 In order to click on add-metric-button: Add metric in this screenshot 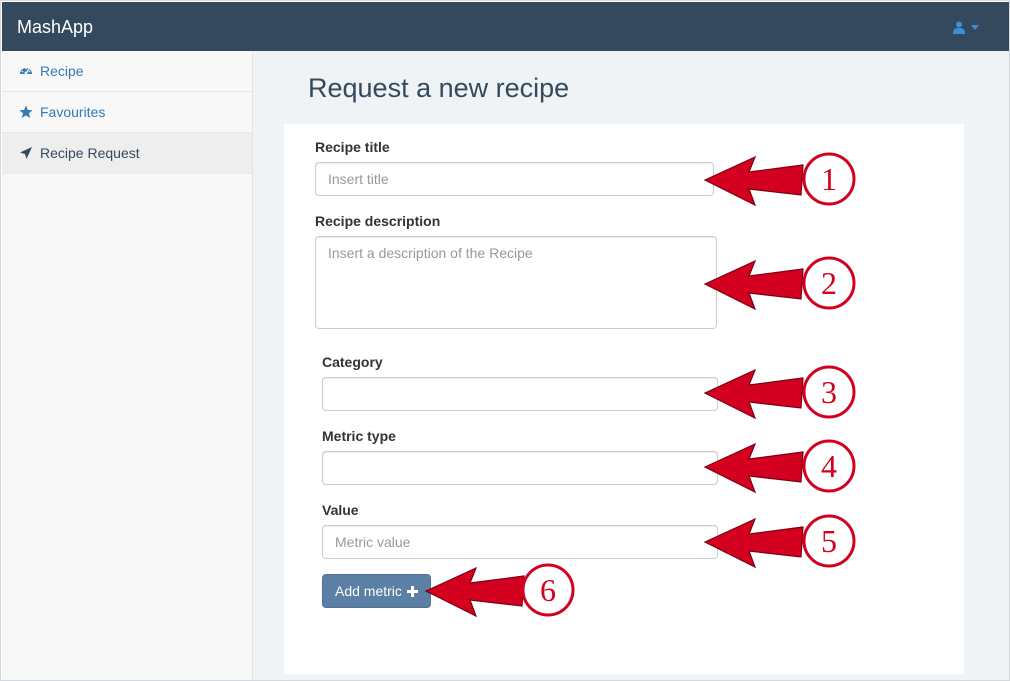, I will do `click(376, 591)`.